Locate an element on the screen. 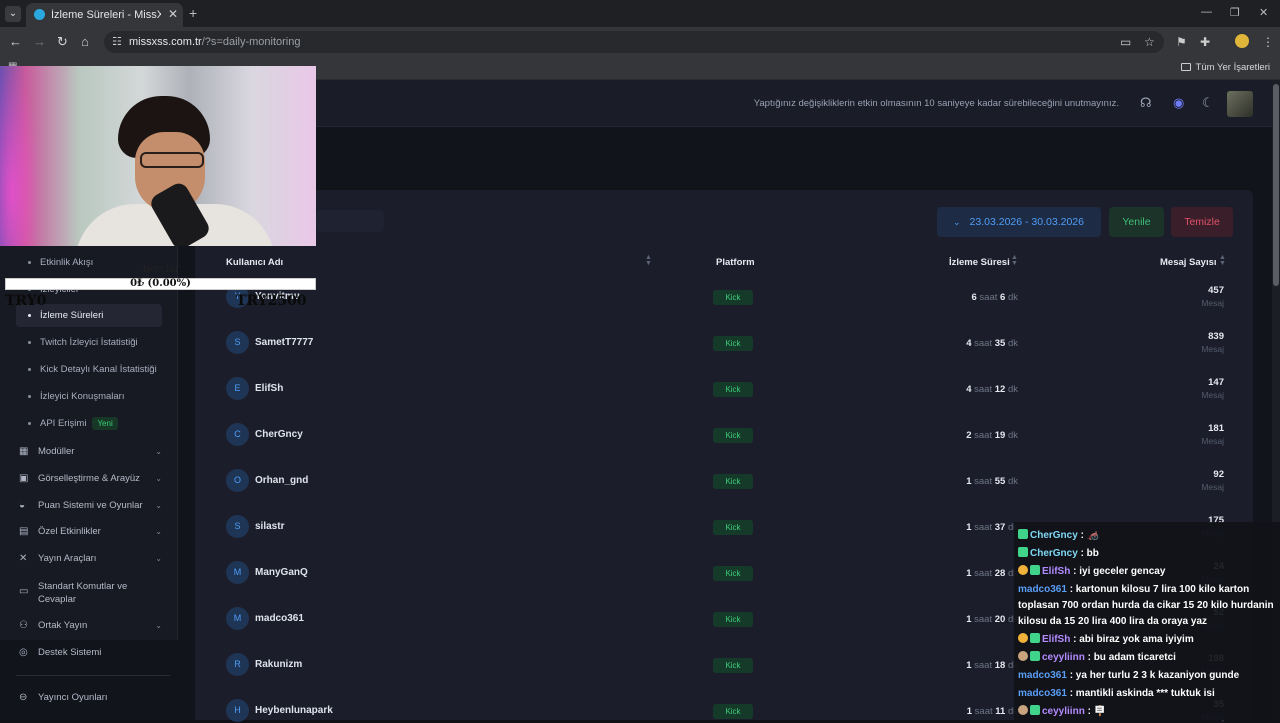  url-input: ☷ missxss.com.tr/?s=daily-monitoring ▭ ☆ is located at coordinates (634, 42).